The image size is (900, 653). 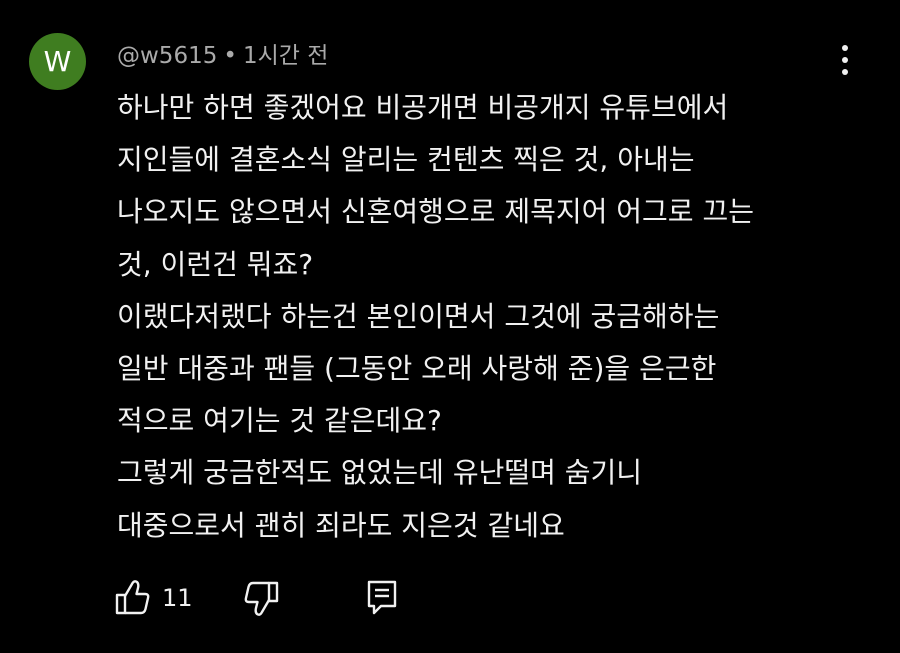 What do you see at coordinates (167, 56) in the screenshot?
I see `author-handle: @w5615` at bounding box center [167, 56].